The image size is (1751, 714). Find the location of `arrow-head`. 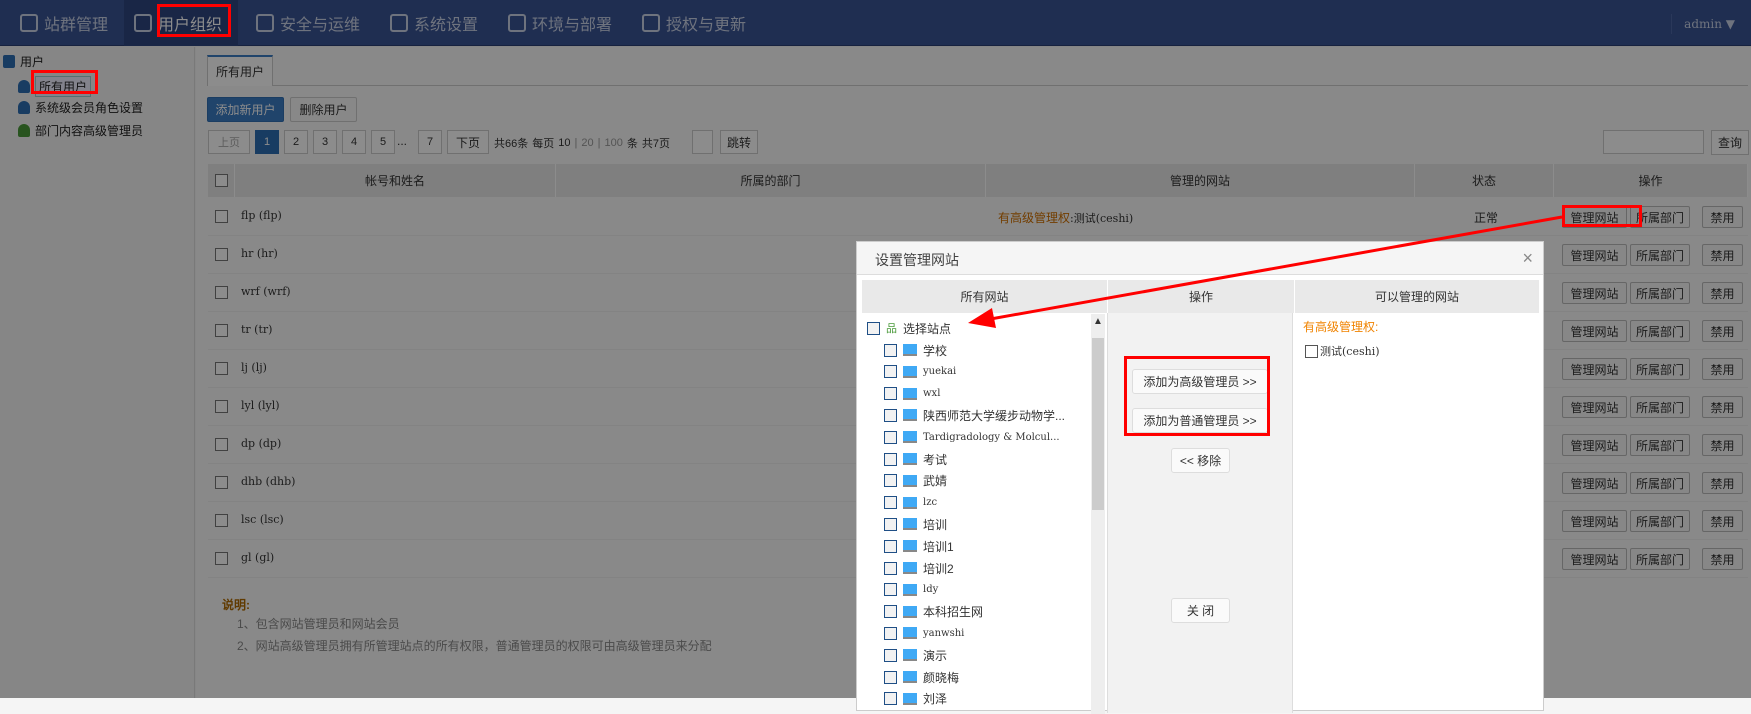

arrow-head is located at coordinates (982, 318).